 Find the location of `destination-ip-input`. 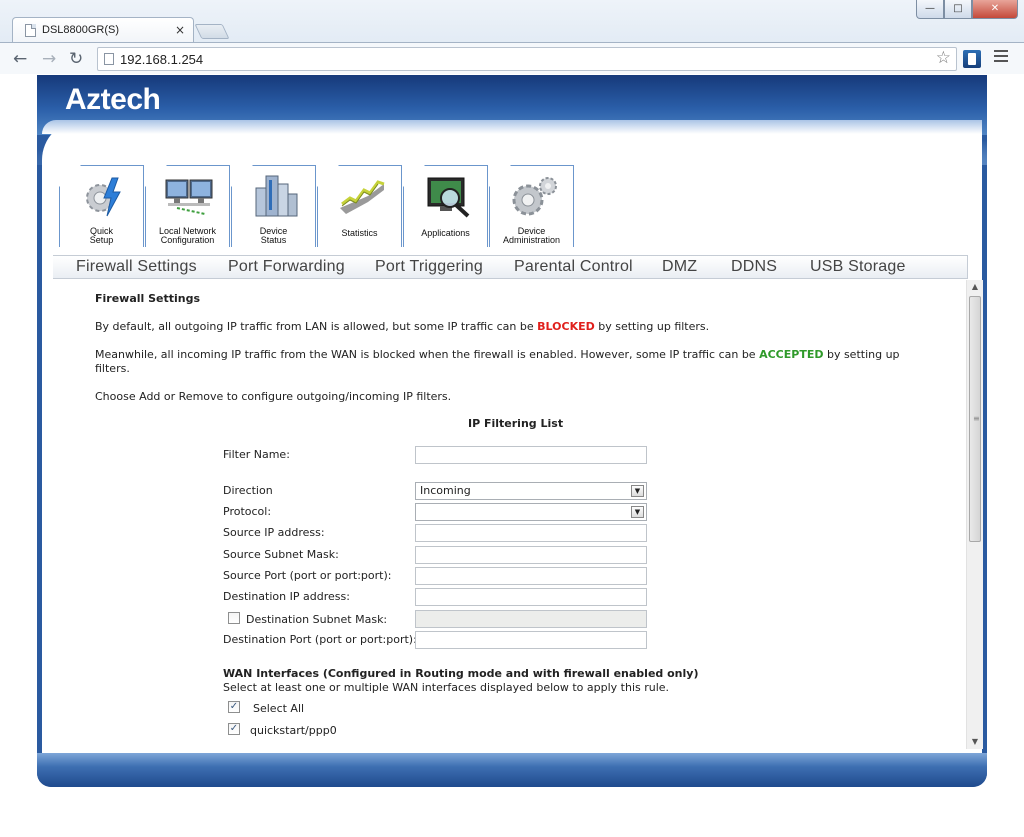

destination-ip-input is located at coordinates (531, 597).